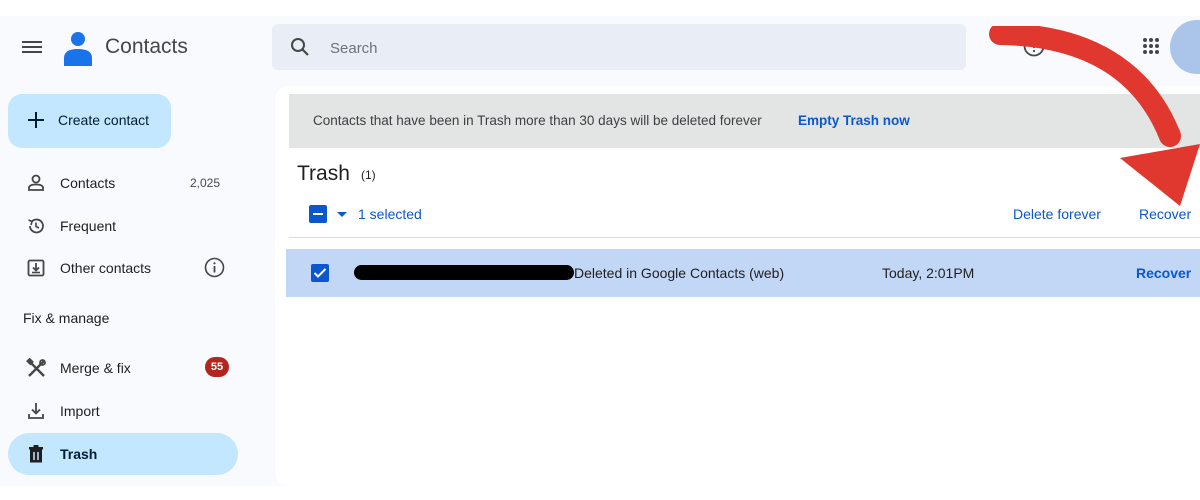  Describe the element at coordinates (464, 272) in the screenshot. I see `redacted-contact-name` at that location.